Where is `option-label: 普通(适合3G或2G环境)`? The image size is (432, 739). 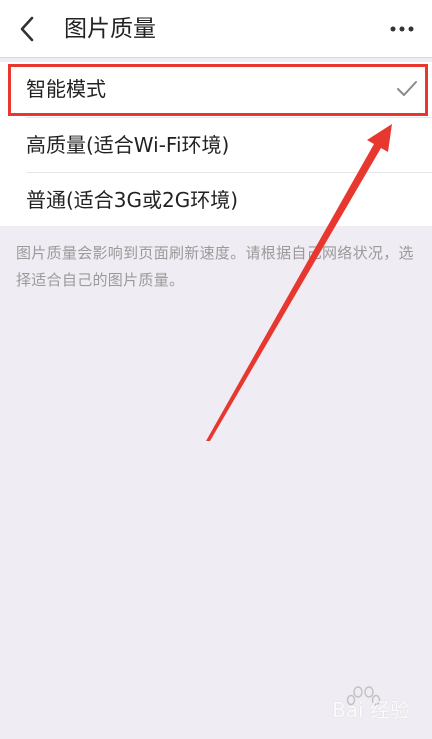
option-label: 普通(适合3G或2G环境) is located at coordinates (132, 200).